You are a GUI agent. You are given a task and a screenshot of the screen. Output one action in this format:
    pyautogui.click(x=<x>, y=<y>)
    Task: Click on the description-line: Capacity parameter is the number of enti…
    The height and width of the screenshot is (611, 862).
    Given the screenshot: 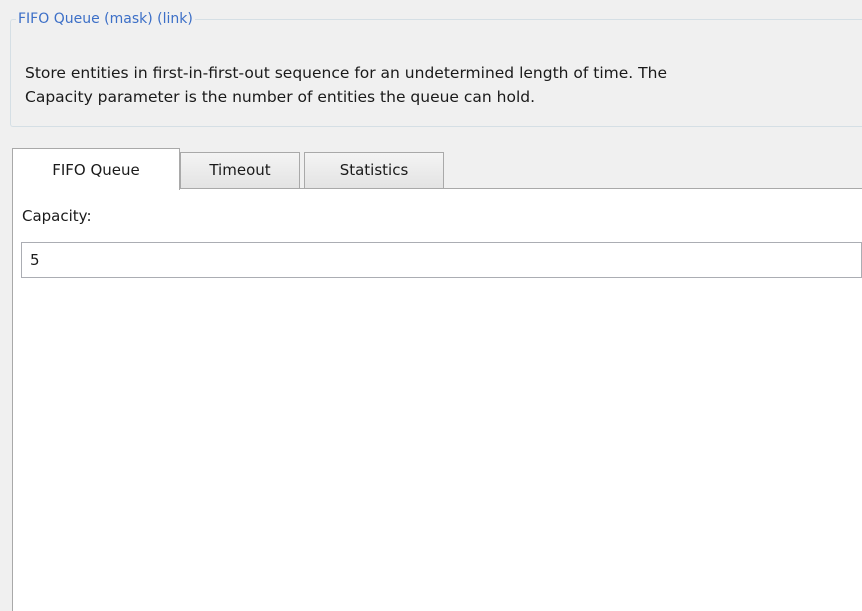 What is the action you would take?
    pyautogui.click(x=280, y=97)
    